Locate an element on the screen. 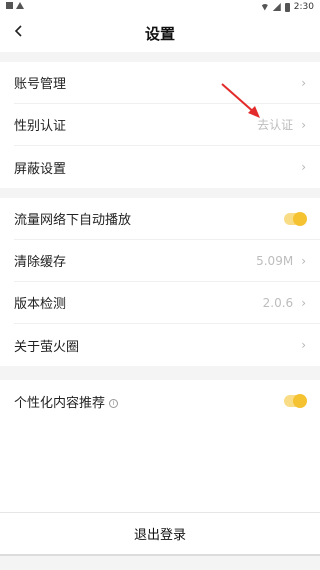  status-right: 2:30 is located at coordinates (287, 7).